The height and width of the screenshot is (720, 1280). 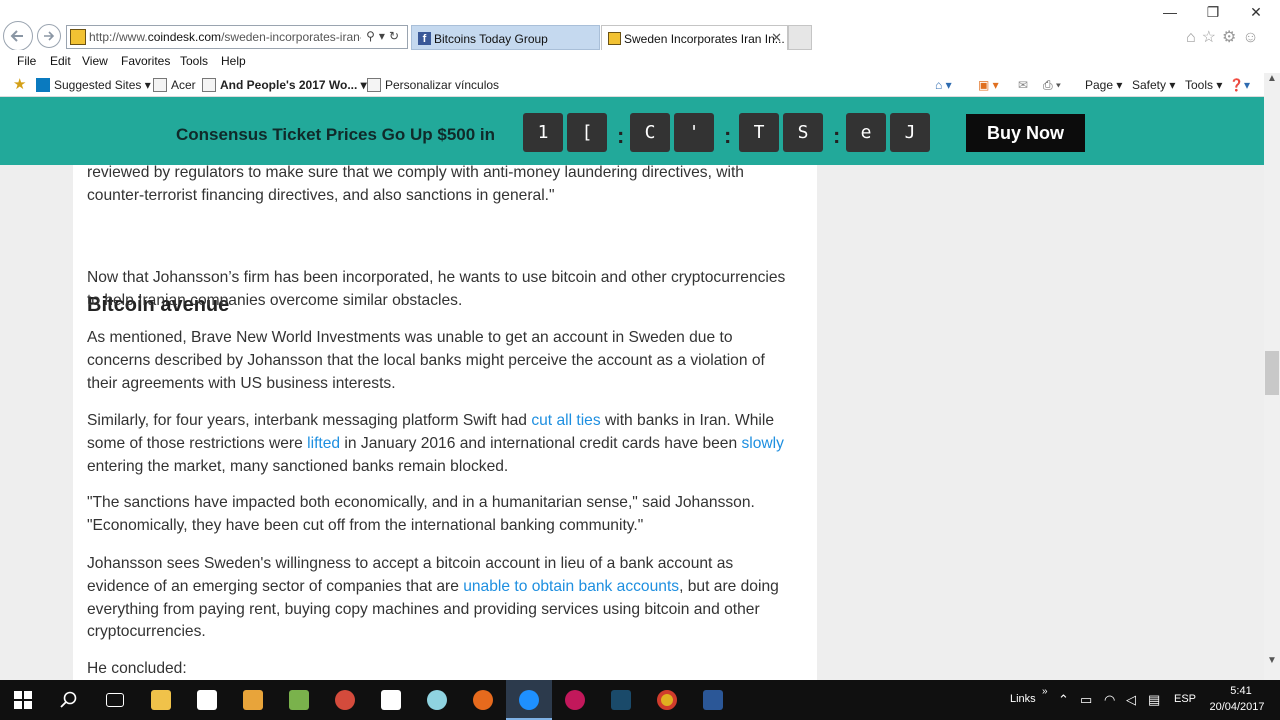 What do you see at coordinates (667, 700) in the screenshot?
I see `taskbar-chrome` at bounding box center [667, 700].